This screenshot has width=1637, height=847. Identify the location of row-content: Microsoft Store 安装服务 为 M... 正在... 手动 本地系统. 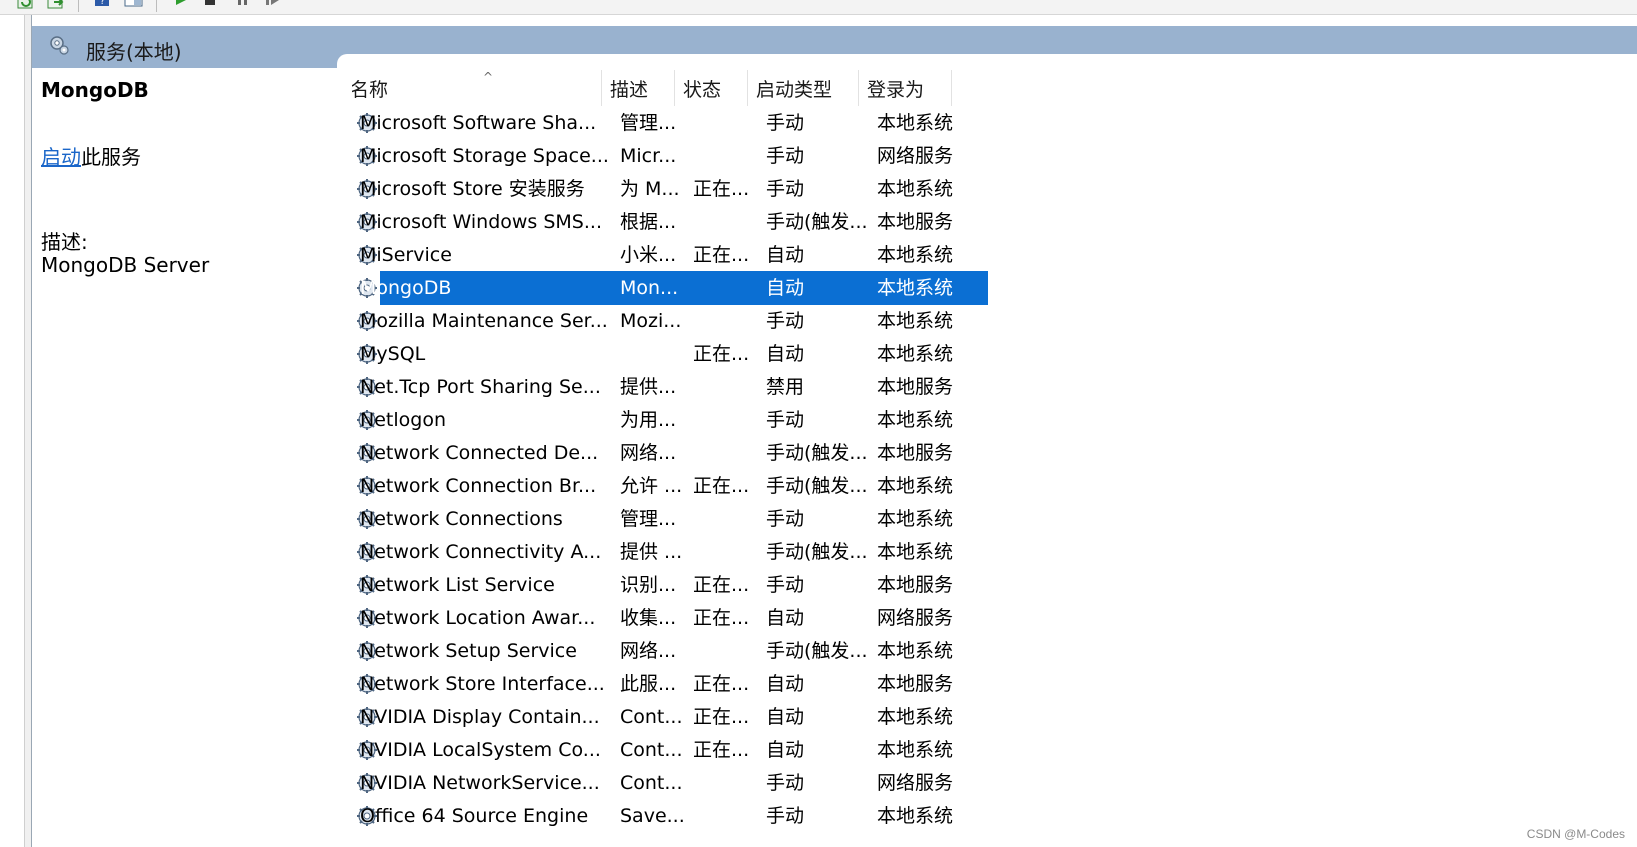
(674, 189).